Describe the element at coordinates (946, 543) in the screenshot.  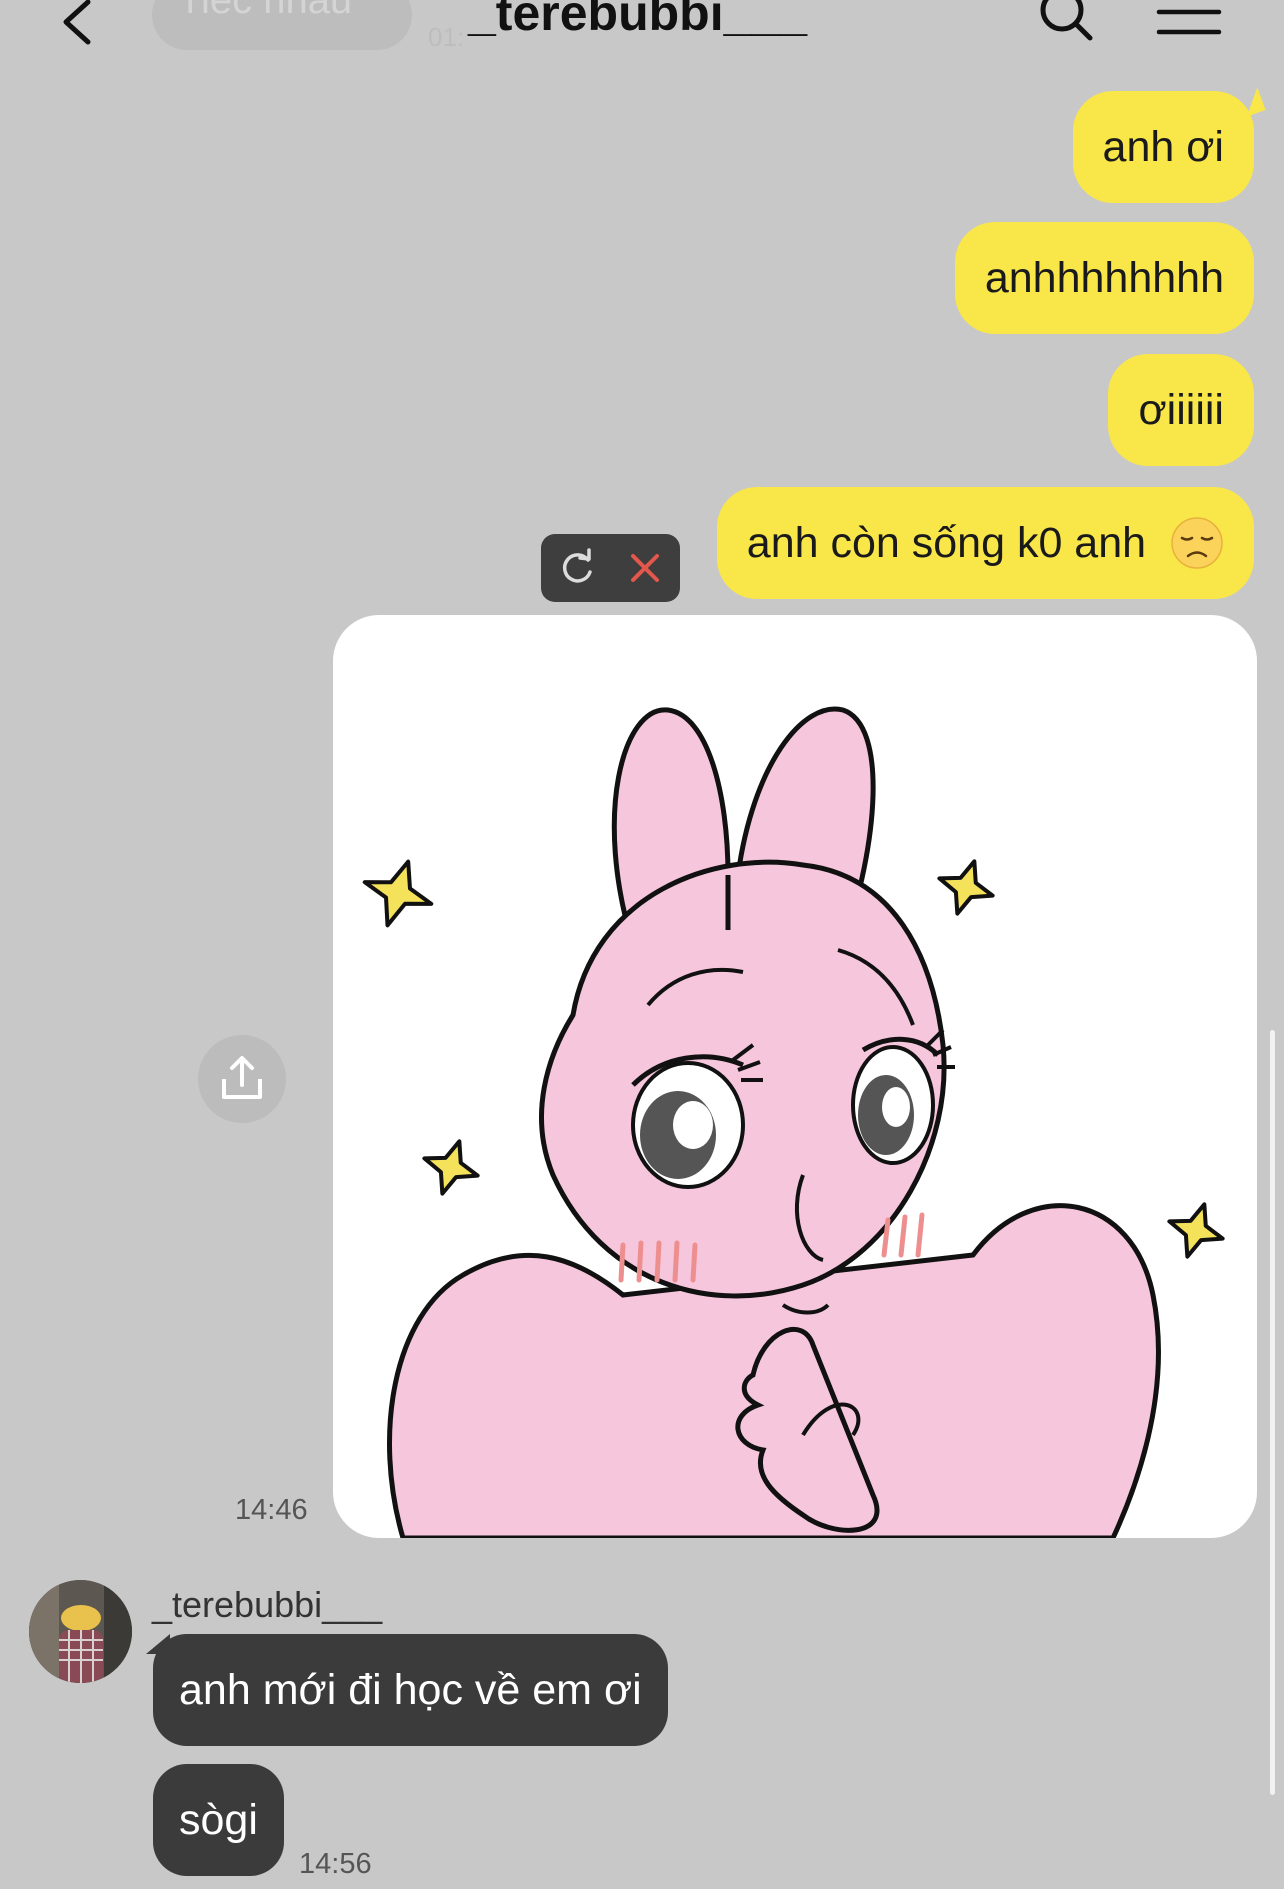
I see `message-text: anh còn sống k0 anh` at that location.